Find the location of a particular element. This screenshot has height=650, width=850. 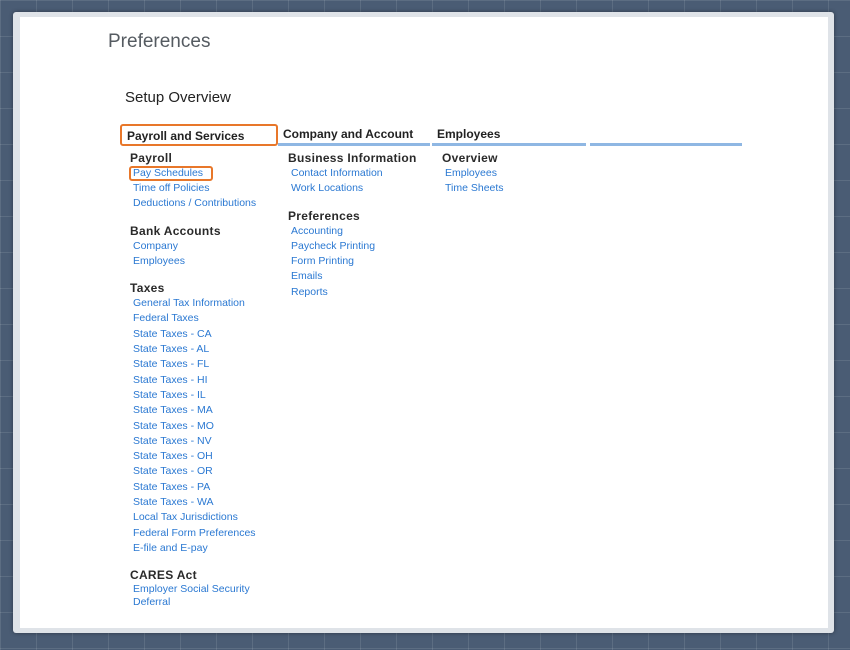

link-state-taxes-nv: State Taxes - NV is located at coordinates (204, 441).